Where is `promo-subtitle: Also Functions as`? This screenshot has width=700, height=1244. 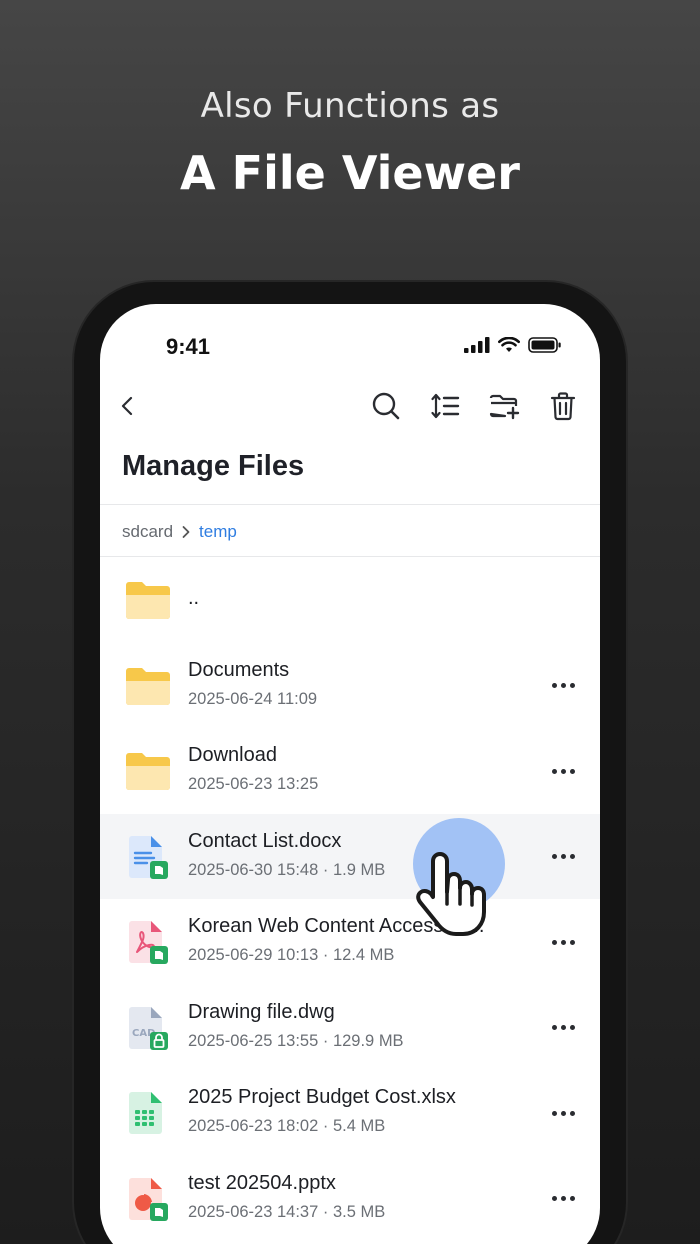
promo-subtitle: Also Functions as is located at coordinates (350, 106).